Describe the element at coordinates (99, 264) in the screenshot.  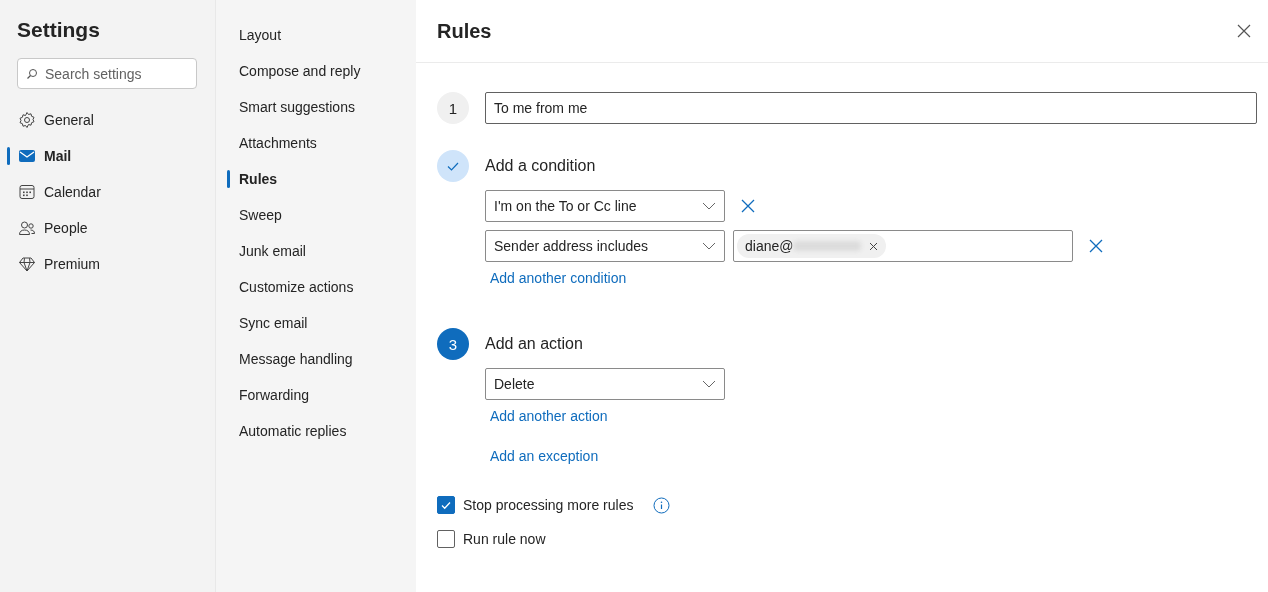
I see `nav-item: Premium` at that location.